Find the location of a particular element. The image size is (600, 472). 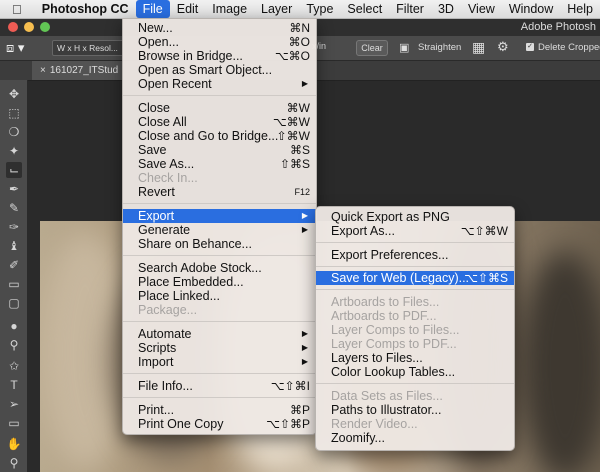

file-menu-item-browse-in-bridge: Browse in Bridge... ⌥⌘O is located at coordinates (219, 56).